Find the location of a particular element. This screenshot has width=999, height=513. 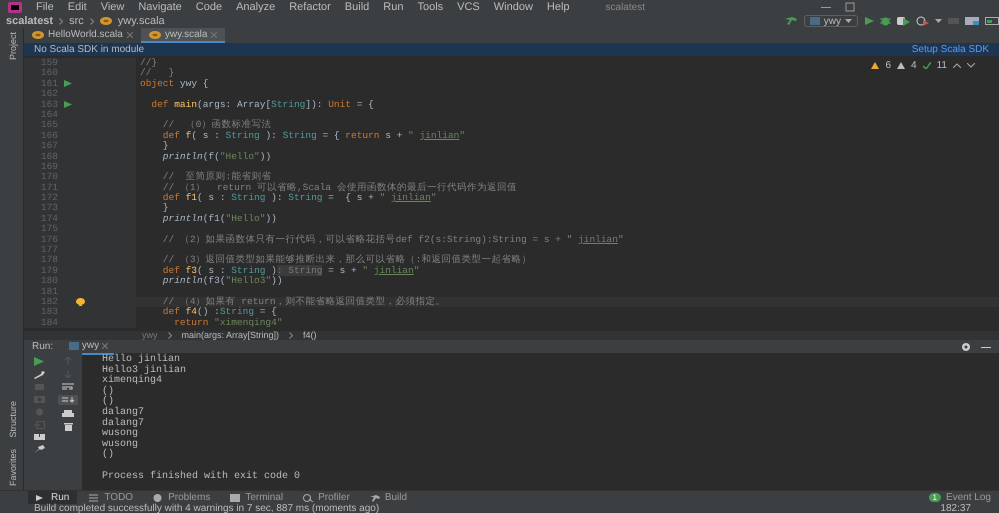

code-line: println(f1("Hello")) is located at coordinates (219, 219).